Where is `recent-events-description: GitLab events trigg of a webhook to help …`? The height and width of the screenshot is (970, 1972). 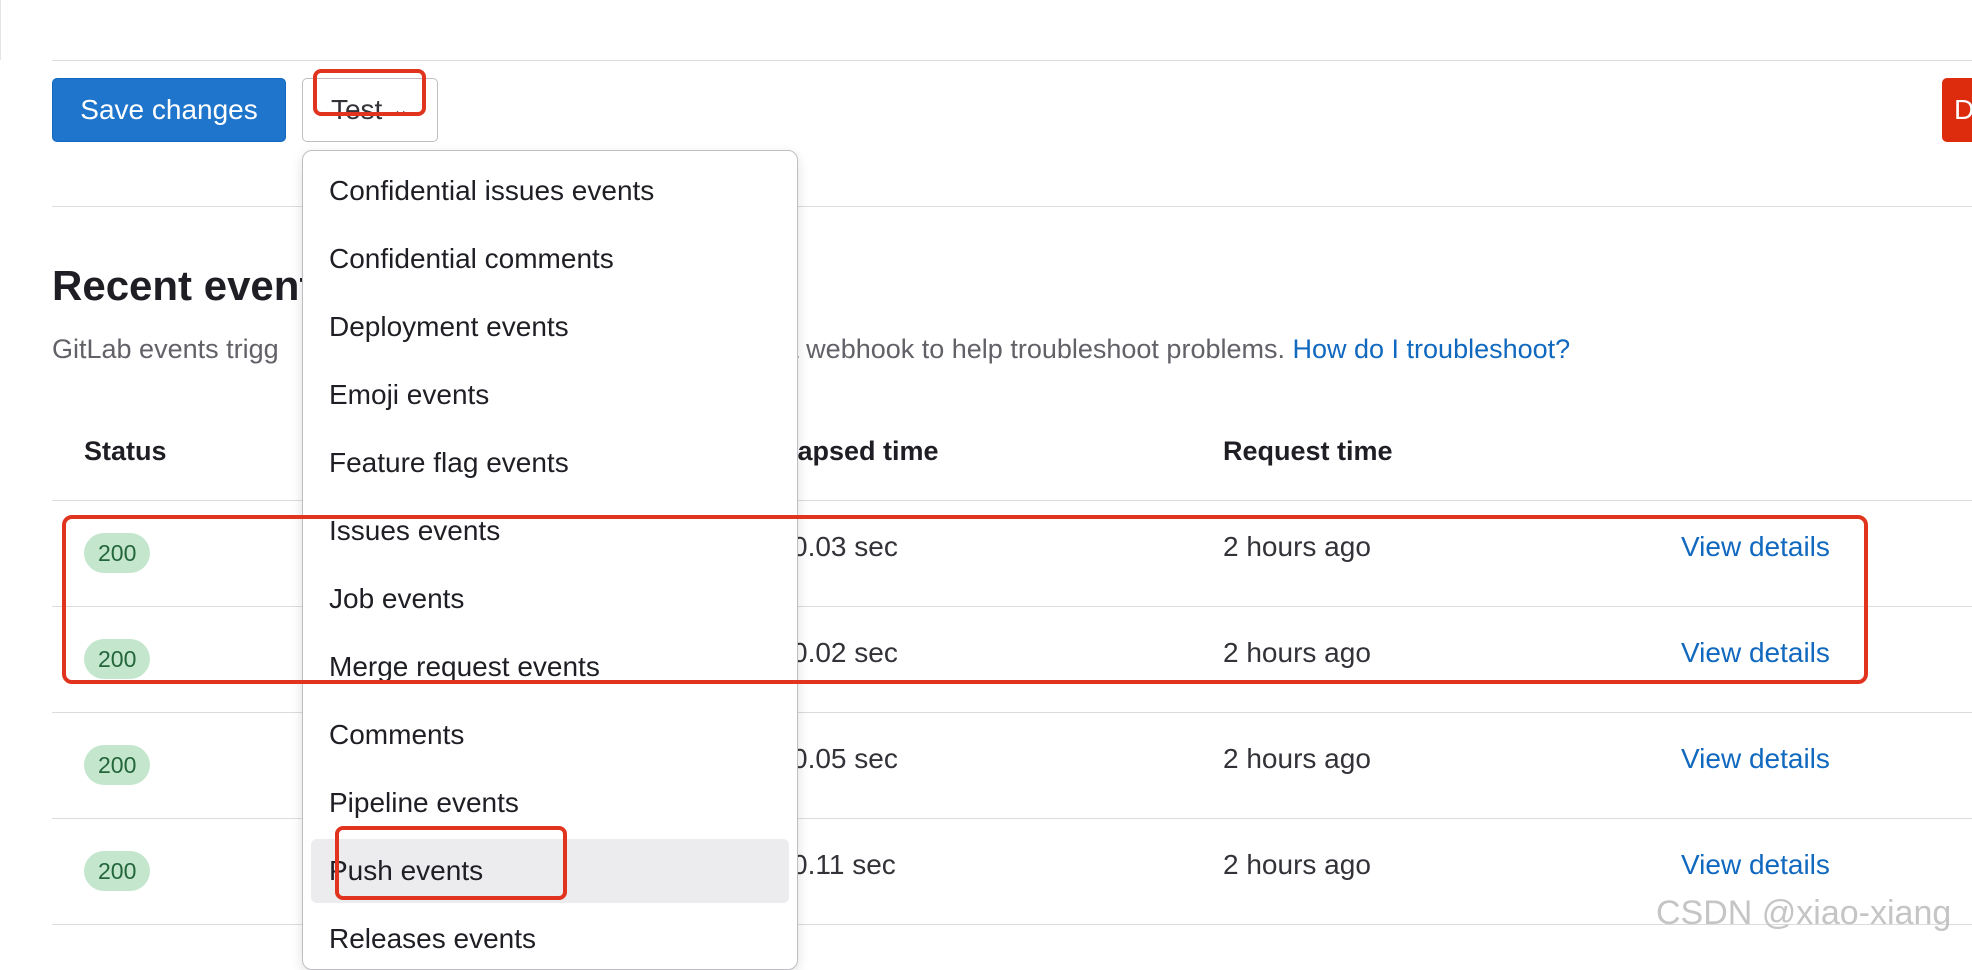
recent-events-description: GitLab events trigg of a webhook to help … is located at coordinates (811, 349).